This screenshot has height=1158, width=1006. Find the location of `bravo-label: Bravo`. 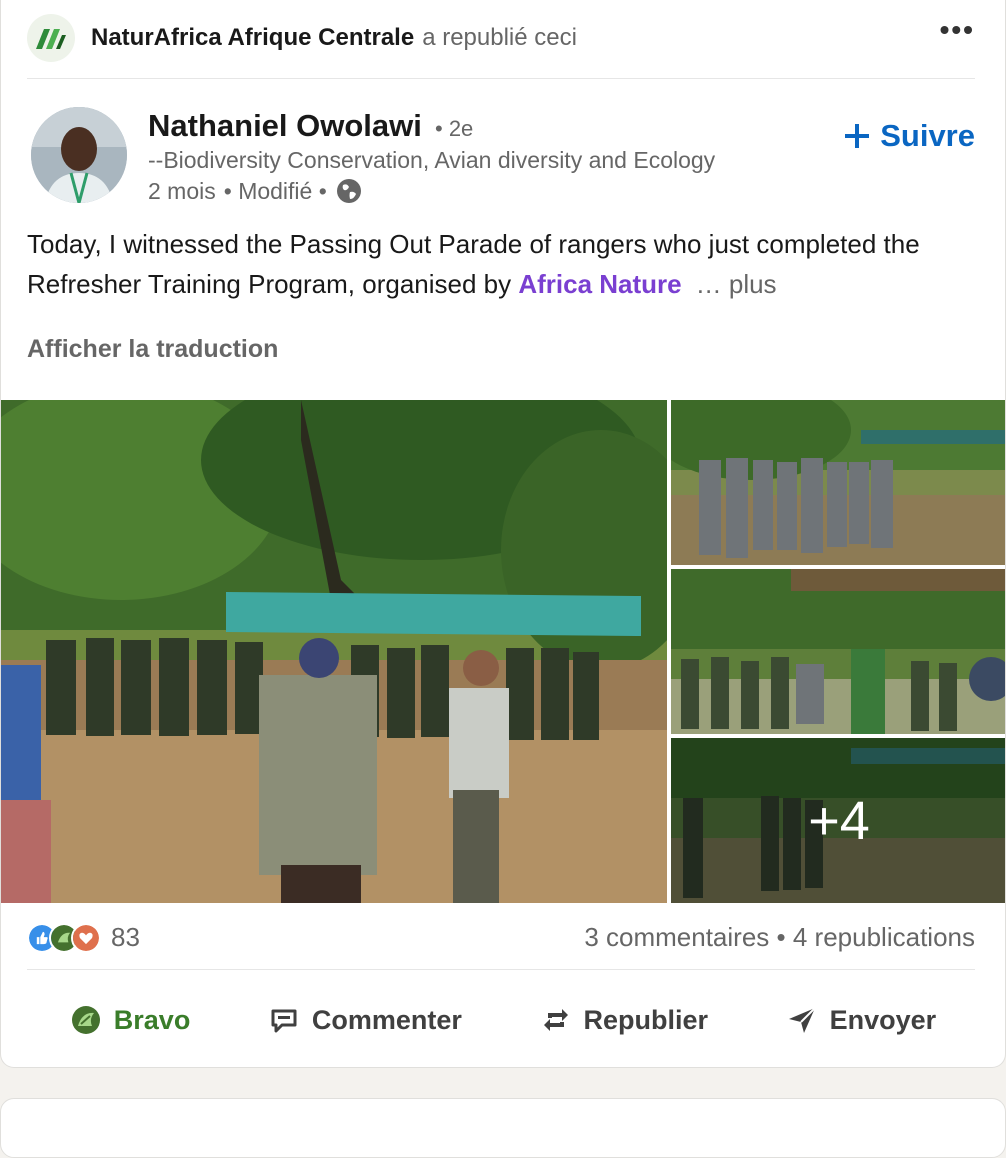

bravo-label: Bravo is located at coordinates (152, 1019).